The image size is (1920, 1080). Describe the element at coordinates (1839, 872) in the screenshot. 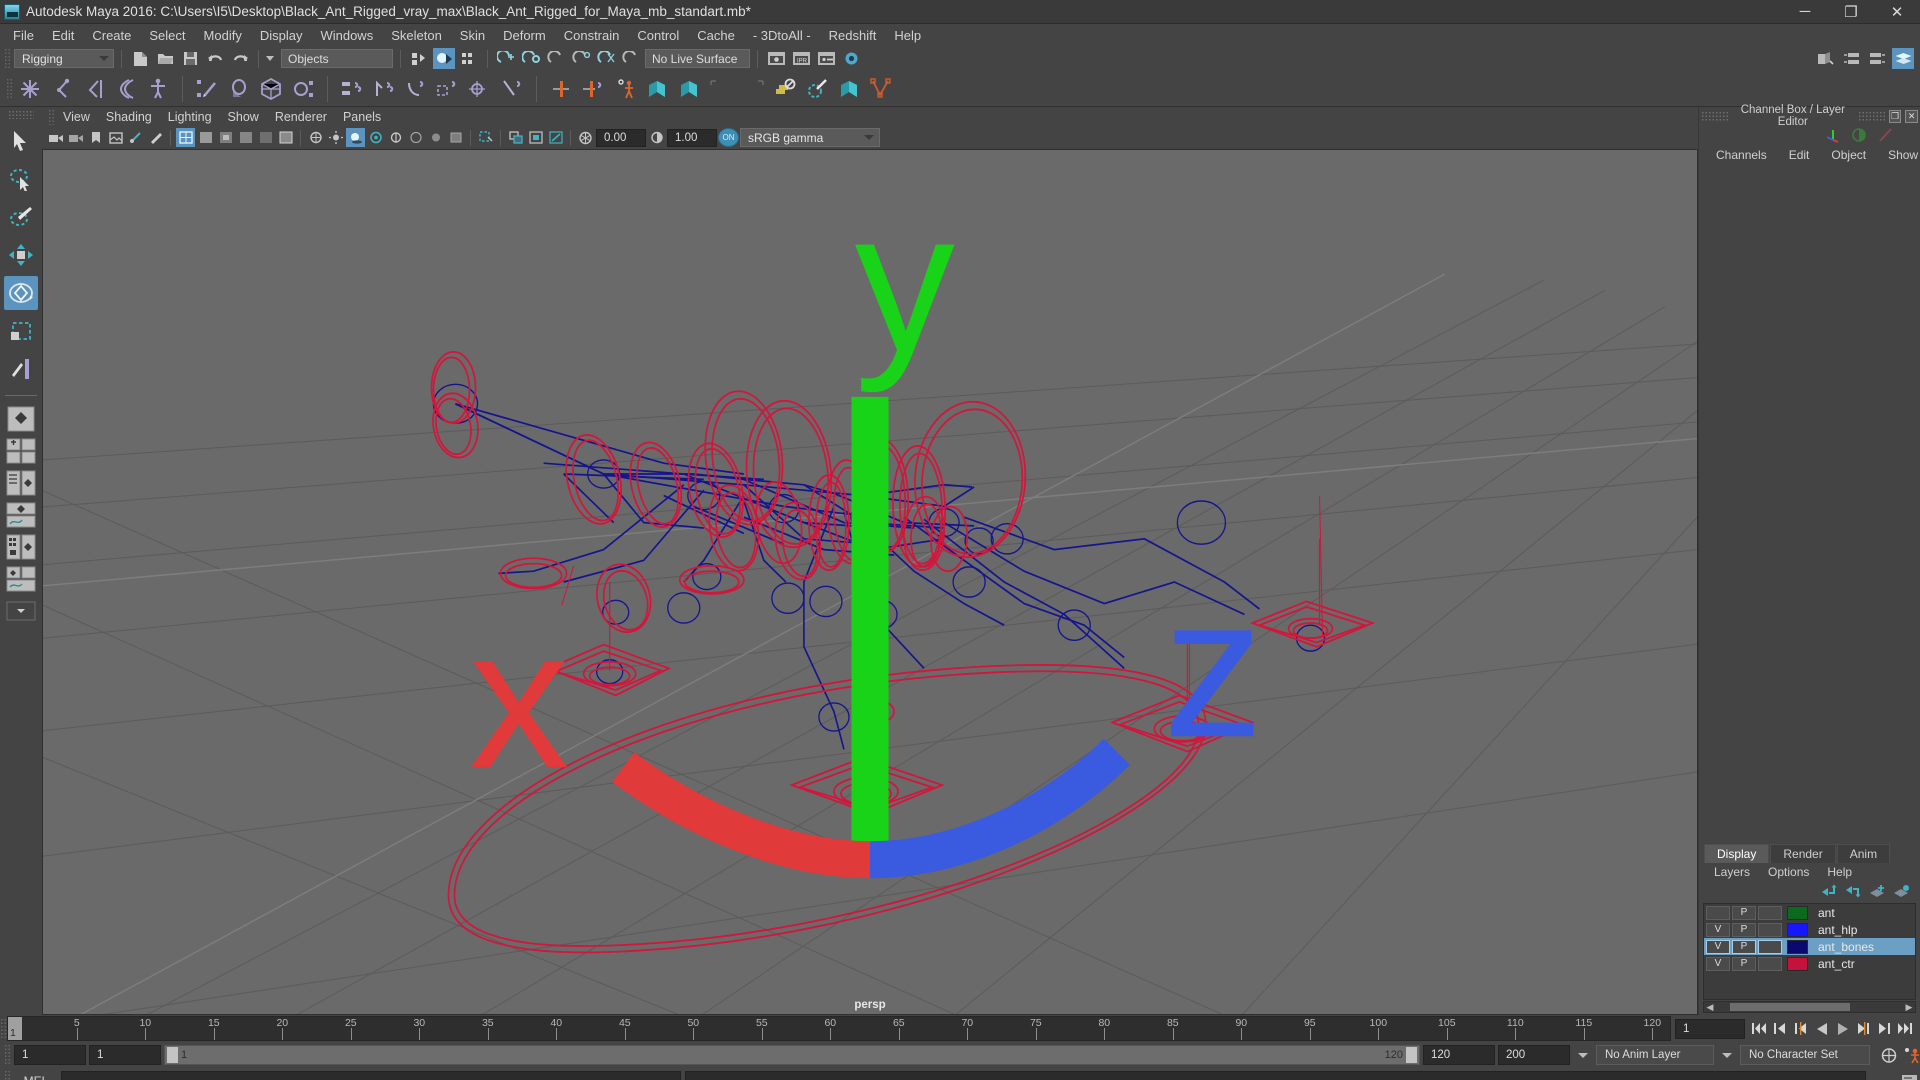

I see `layer-menu-help: Help` at that location.